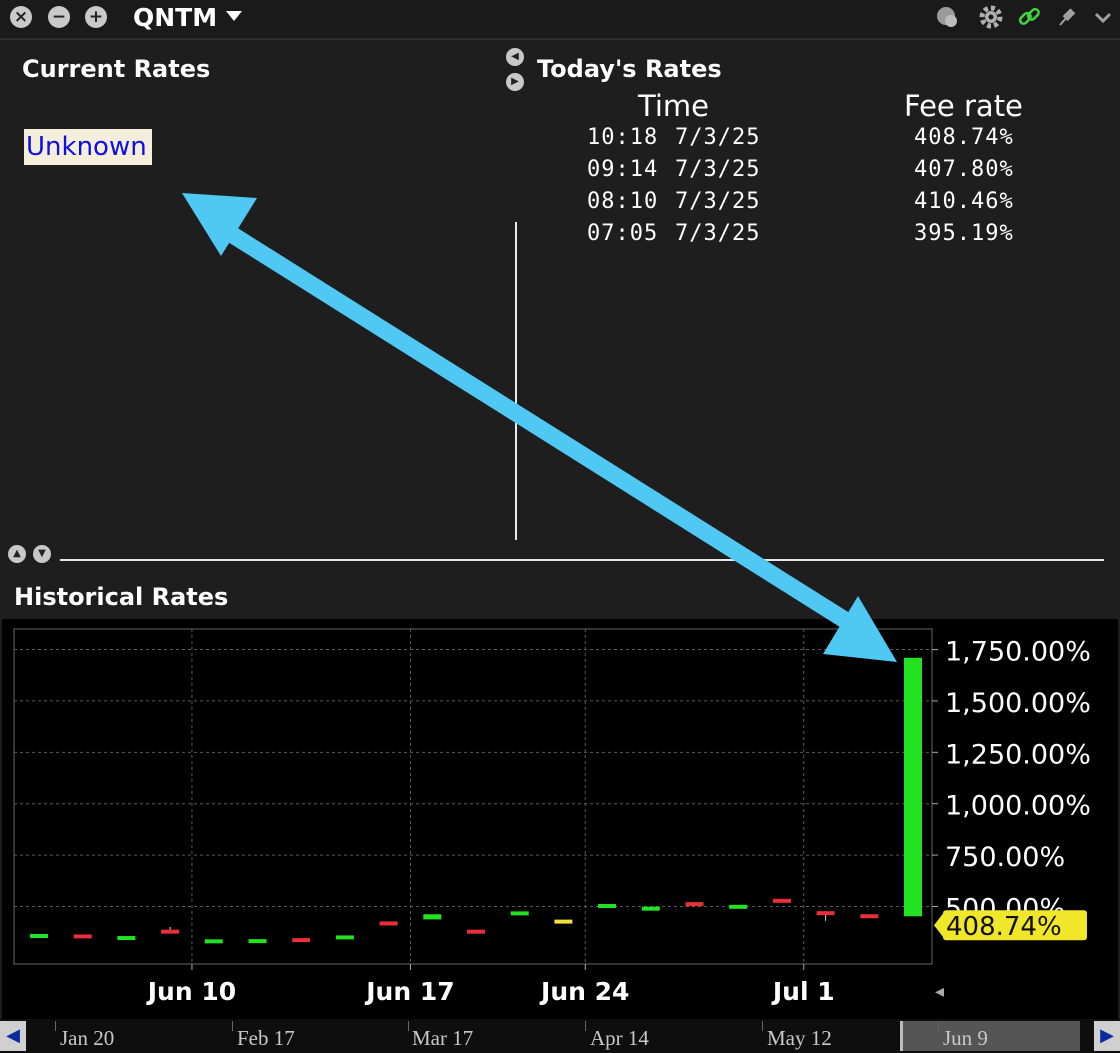  What do you see at coordinates (88, 147) in the screenshot?
I see `current-rate-value: Unknown` at bounding box center [88, 147].